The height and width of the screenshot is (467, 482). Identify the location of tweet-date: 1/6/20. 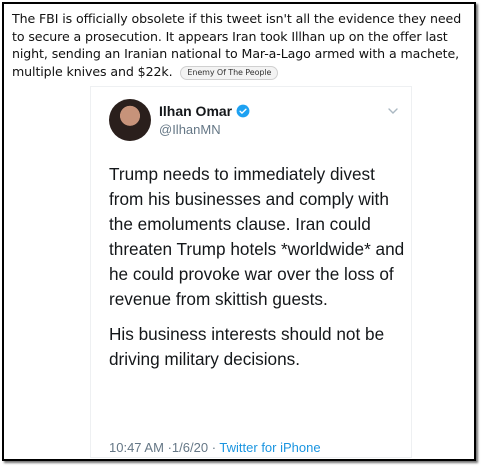
(190, 447).